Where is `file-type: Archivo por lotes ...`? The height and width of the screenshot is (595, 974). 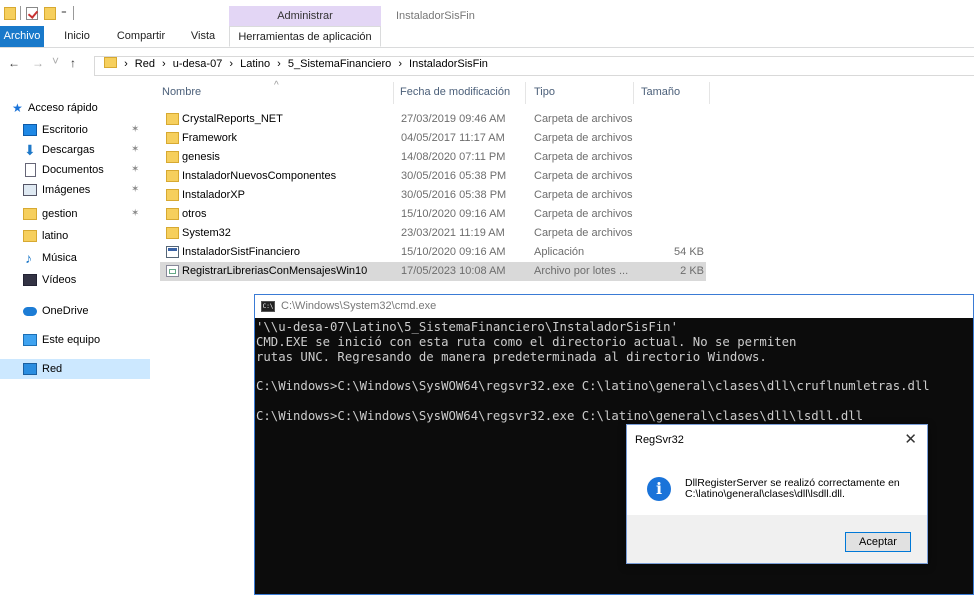
file-type: Archivo por lotes ... is located at coordinates (581, 271).